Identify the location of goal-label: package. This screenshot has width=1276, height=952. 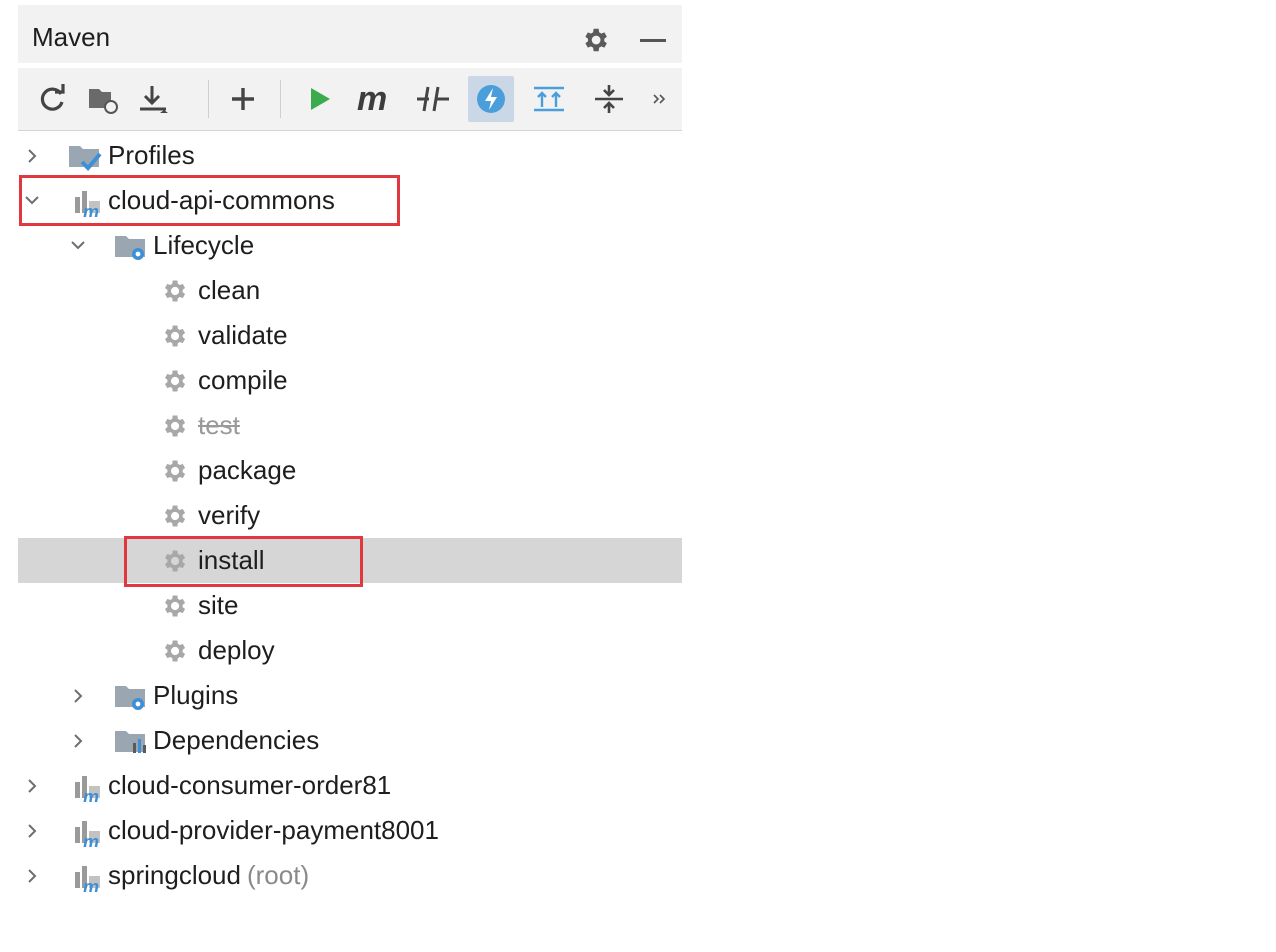
(247, 470).